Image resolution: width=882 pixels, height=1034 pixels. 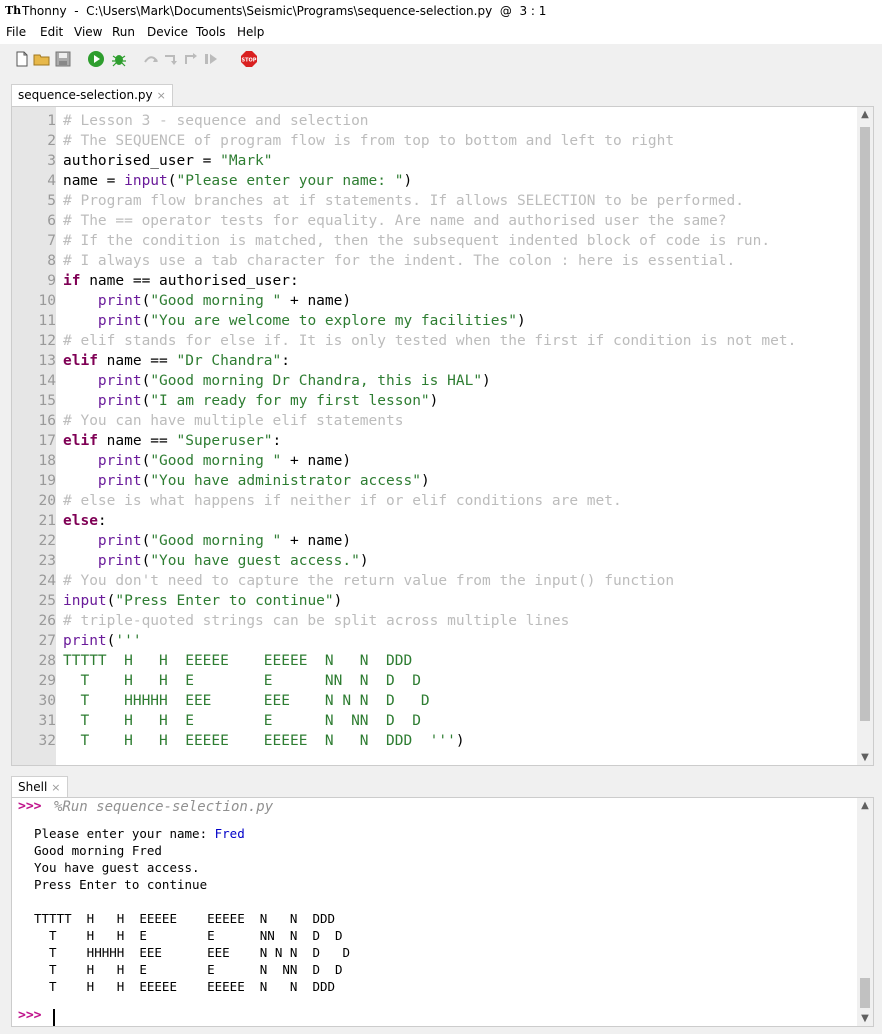 What do you see at coordinates (88, 32) in the screenshot?
I see `menu-view: View` at bounding box center [88, 32].